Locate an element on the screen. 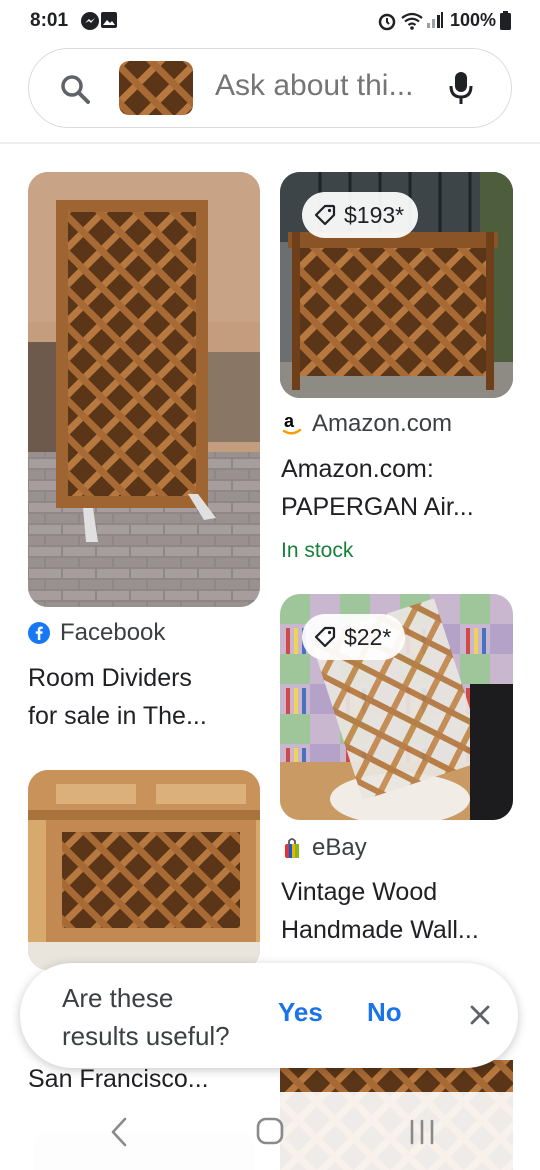 Image resolution: width=540 pixels, height=1170 pixels. battery-percent: 100% is located at coordinates (473, 20).